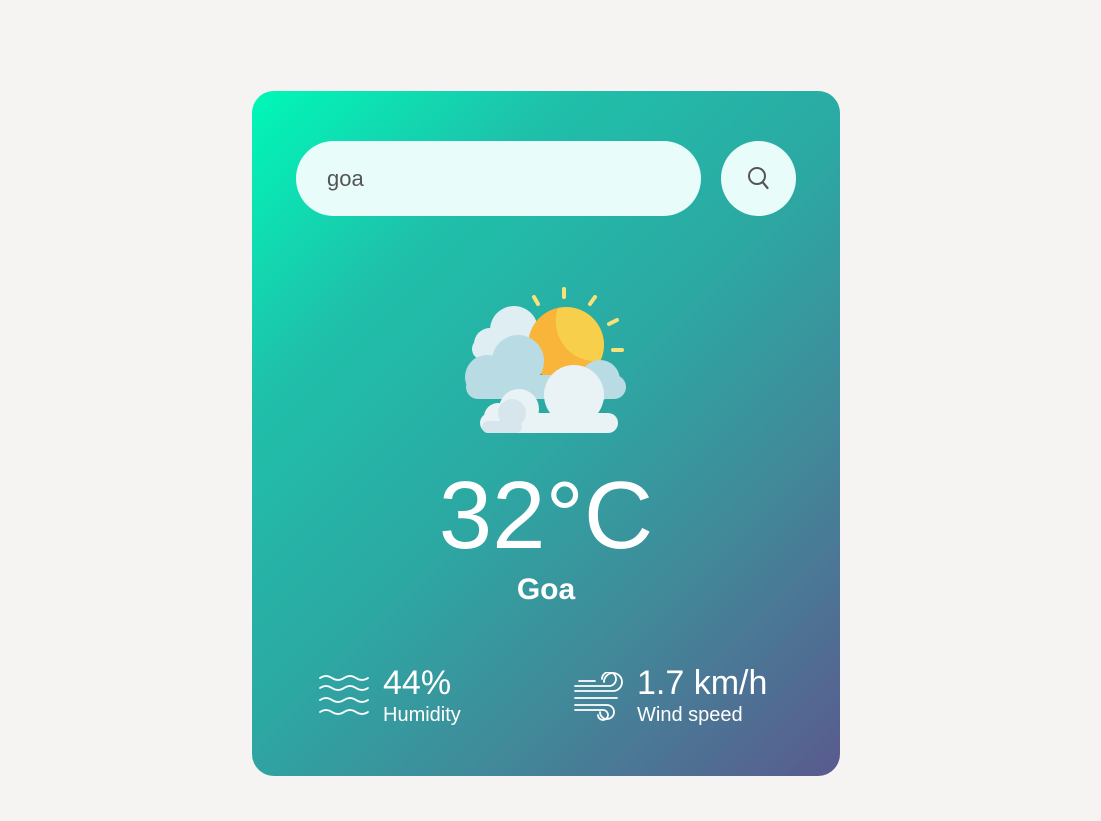  I want to click on wind-value: 1.7 km/h, so click(702, 683).